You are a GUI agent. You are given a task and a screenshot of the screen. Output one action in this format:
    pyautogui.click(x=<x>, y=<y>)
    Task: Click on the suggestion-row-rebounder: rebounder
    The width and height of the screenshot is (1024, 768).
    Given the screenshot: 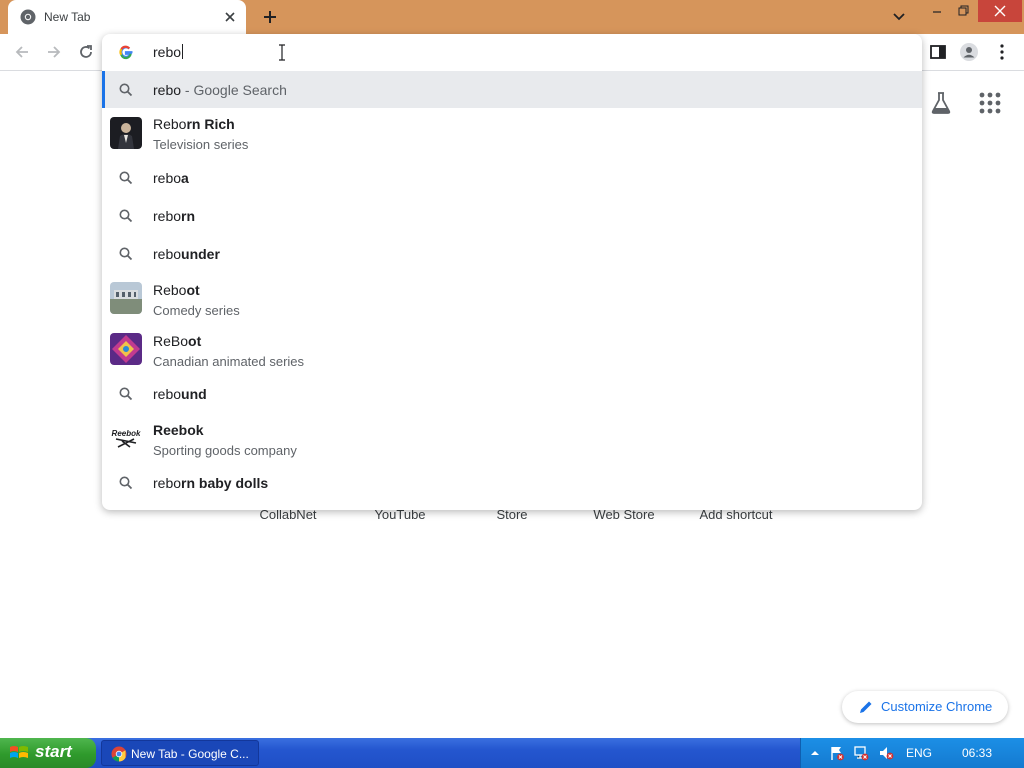 What is the action you would take?
    pyautogui.click(x=512, y=254)
    